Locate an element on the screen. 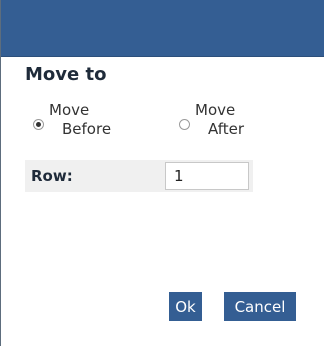 The width and height of the screenshot is (324, 346). cancel-button: Cancel is located at coordinates (260, 306).